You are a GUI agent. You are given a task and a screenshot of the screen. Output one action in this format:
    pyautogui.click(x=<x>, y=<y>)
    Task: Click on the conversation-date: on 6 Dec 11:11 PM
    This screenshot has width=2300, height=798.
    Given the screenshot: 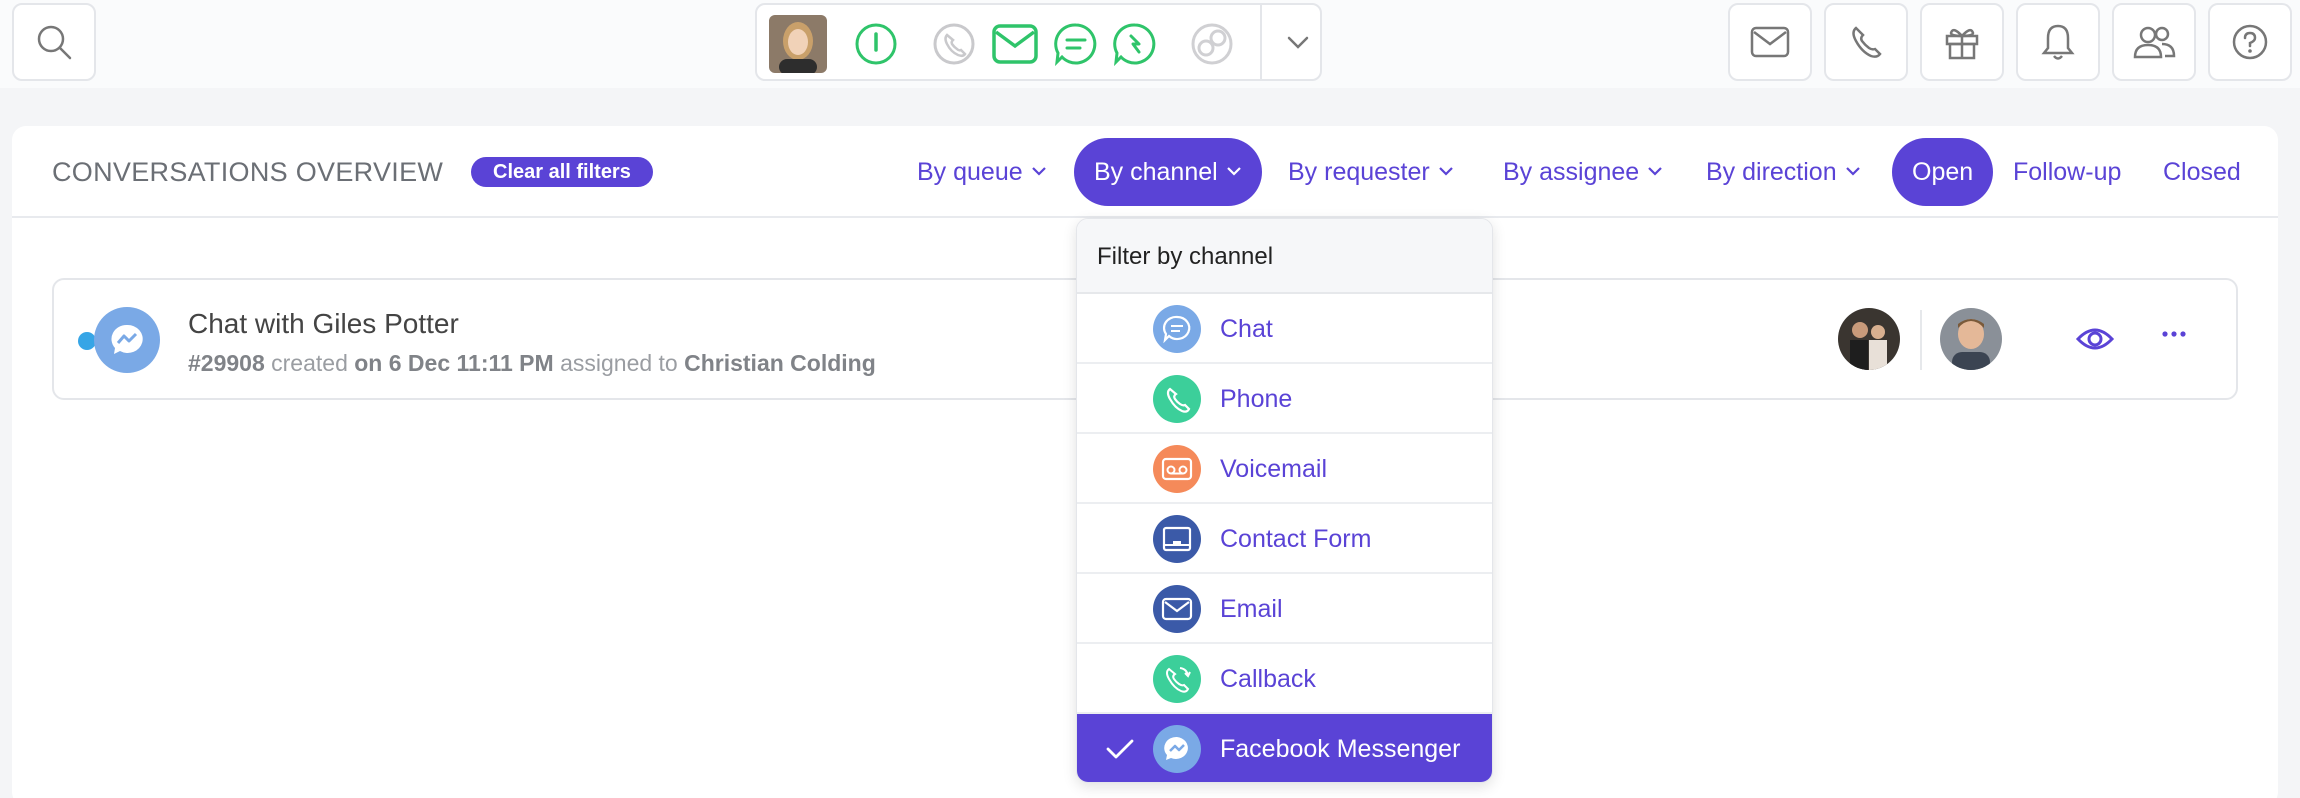 What is the action you would take?
    pyautogui.click(x=454, y=363)
    